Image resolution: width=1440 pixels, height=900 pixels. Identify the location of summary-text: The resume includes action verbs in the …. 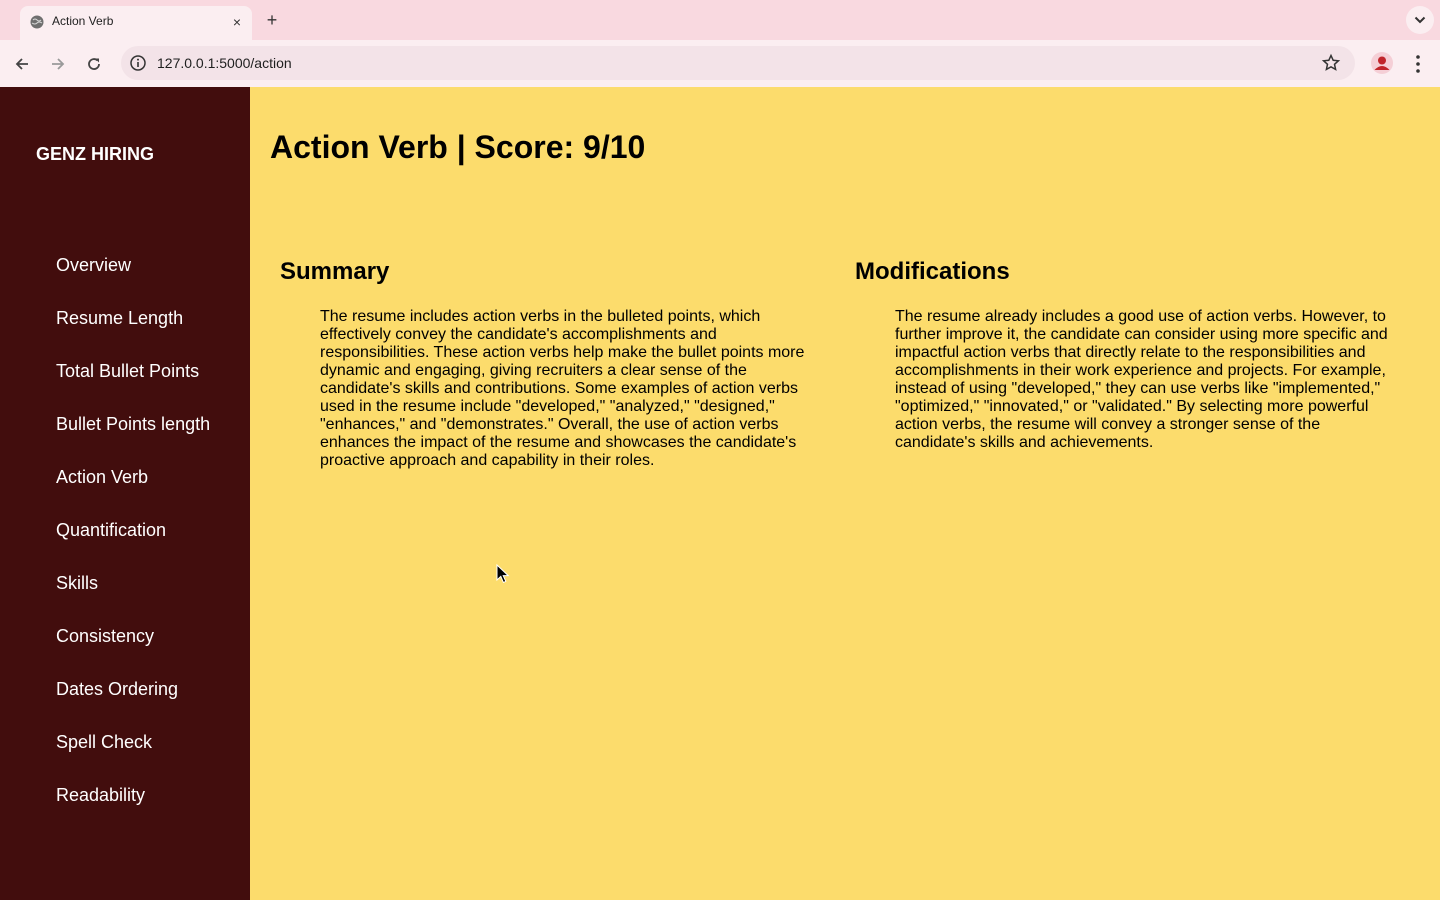
(562, 388).